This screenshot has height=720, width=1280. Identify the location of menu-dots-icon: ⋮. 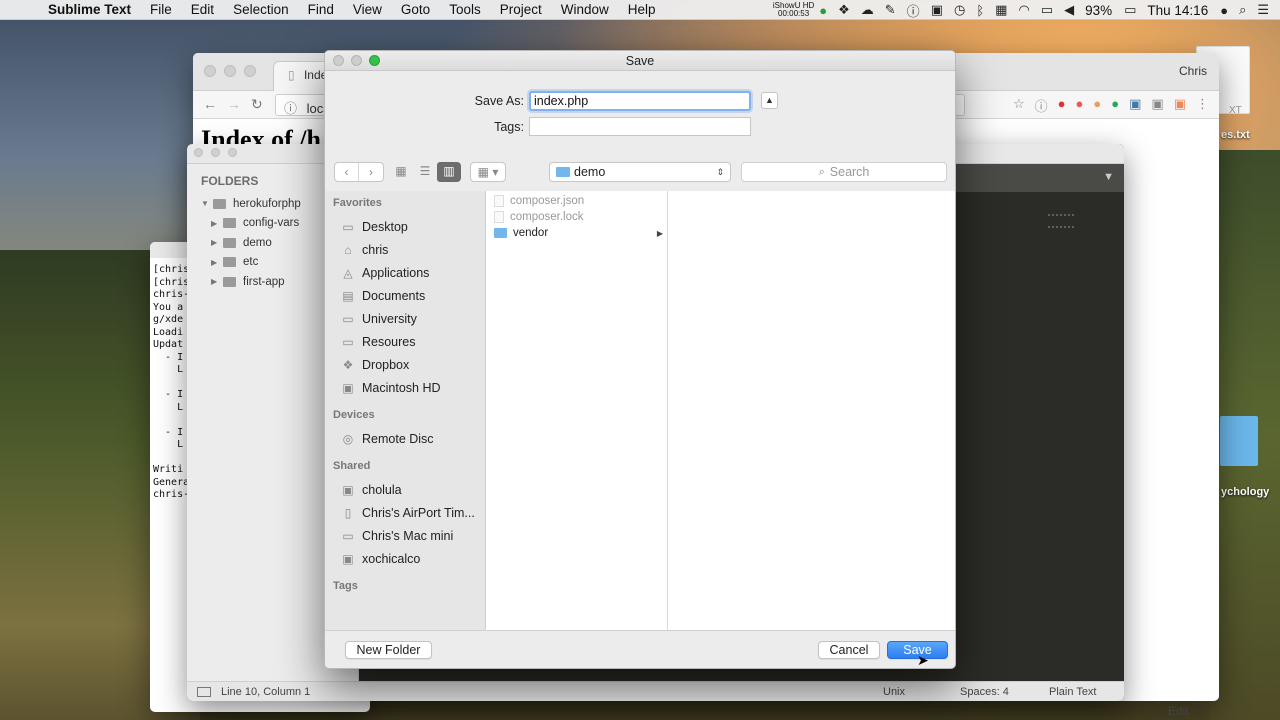
(1202, 105).